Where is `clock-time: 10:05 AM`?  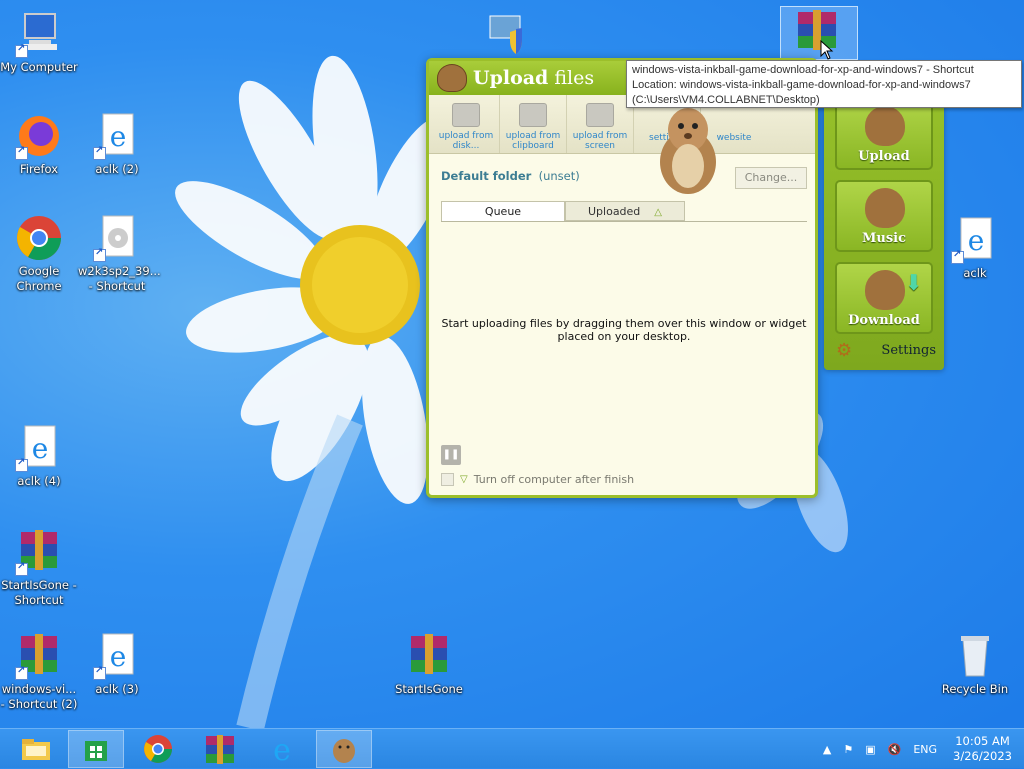 clock-time: 10:05 AM is located at coordinates (982, 741).